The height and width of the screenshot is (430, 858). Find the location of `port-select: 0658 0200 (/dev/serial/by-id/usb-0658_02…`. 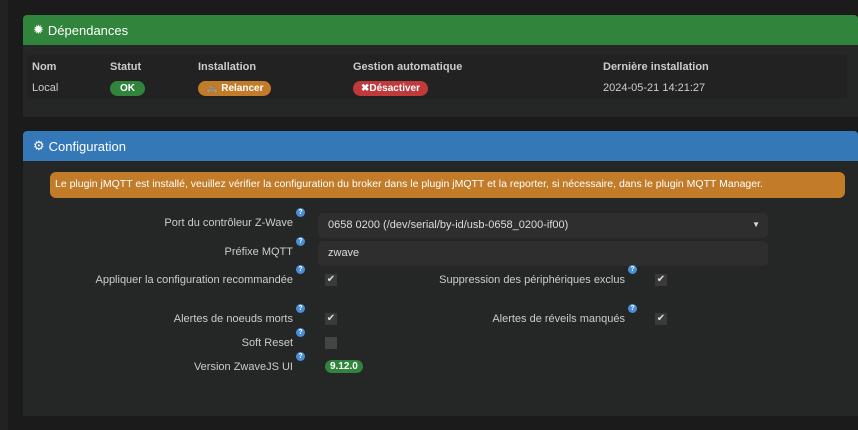

port-select: 0658 0200 (/dev/serial/by-id/usb-0658_02… is located at coordinates (543, 225).